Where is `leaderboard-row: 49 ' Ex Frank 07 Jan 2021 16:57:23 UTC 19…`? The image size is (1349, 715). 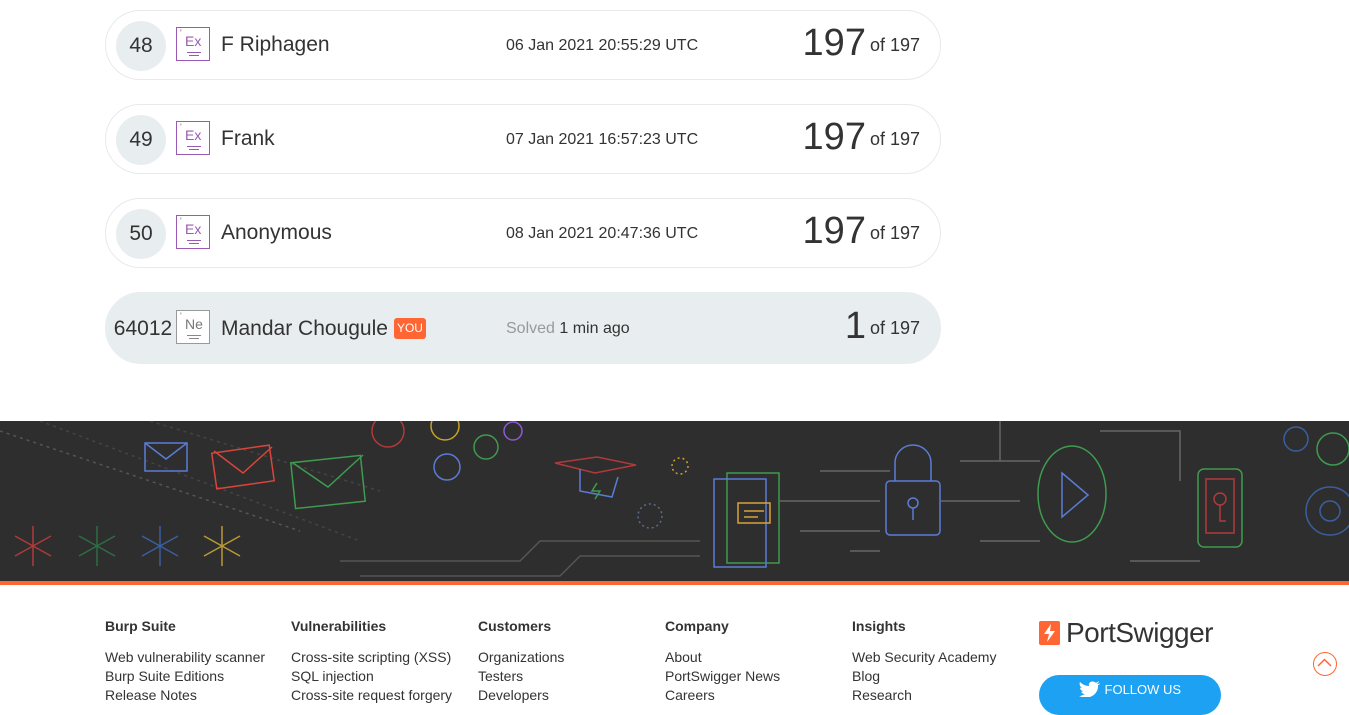
leaderboard-row: 49 ' Ex Frank 07 Jan 2021 16:57:23 UTC 19… is located at coordinates (523, 139).